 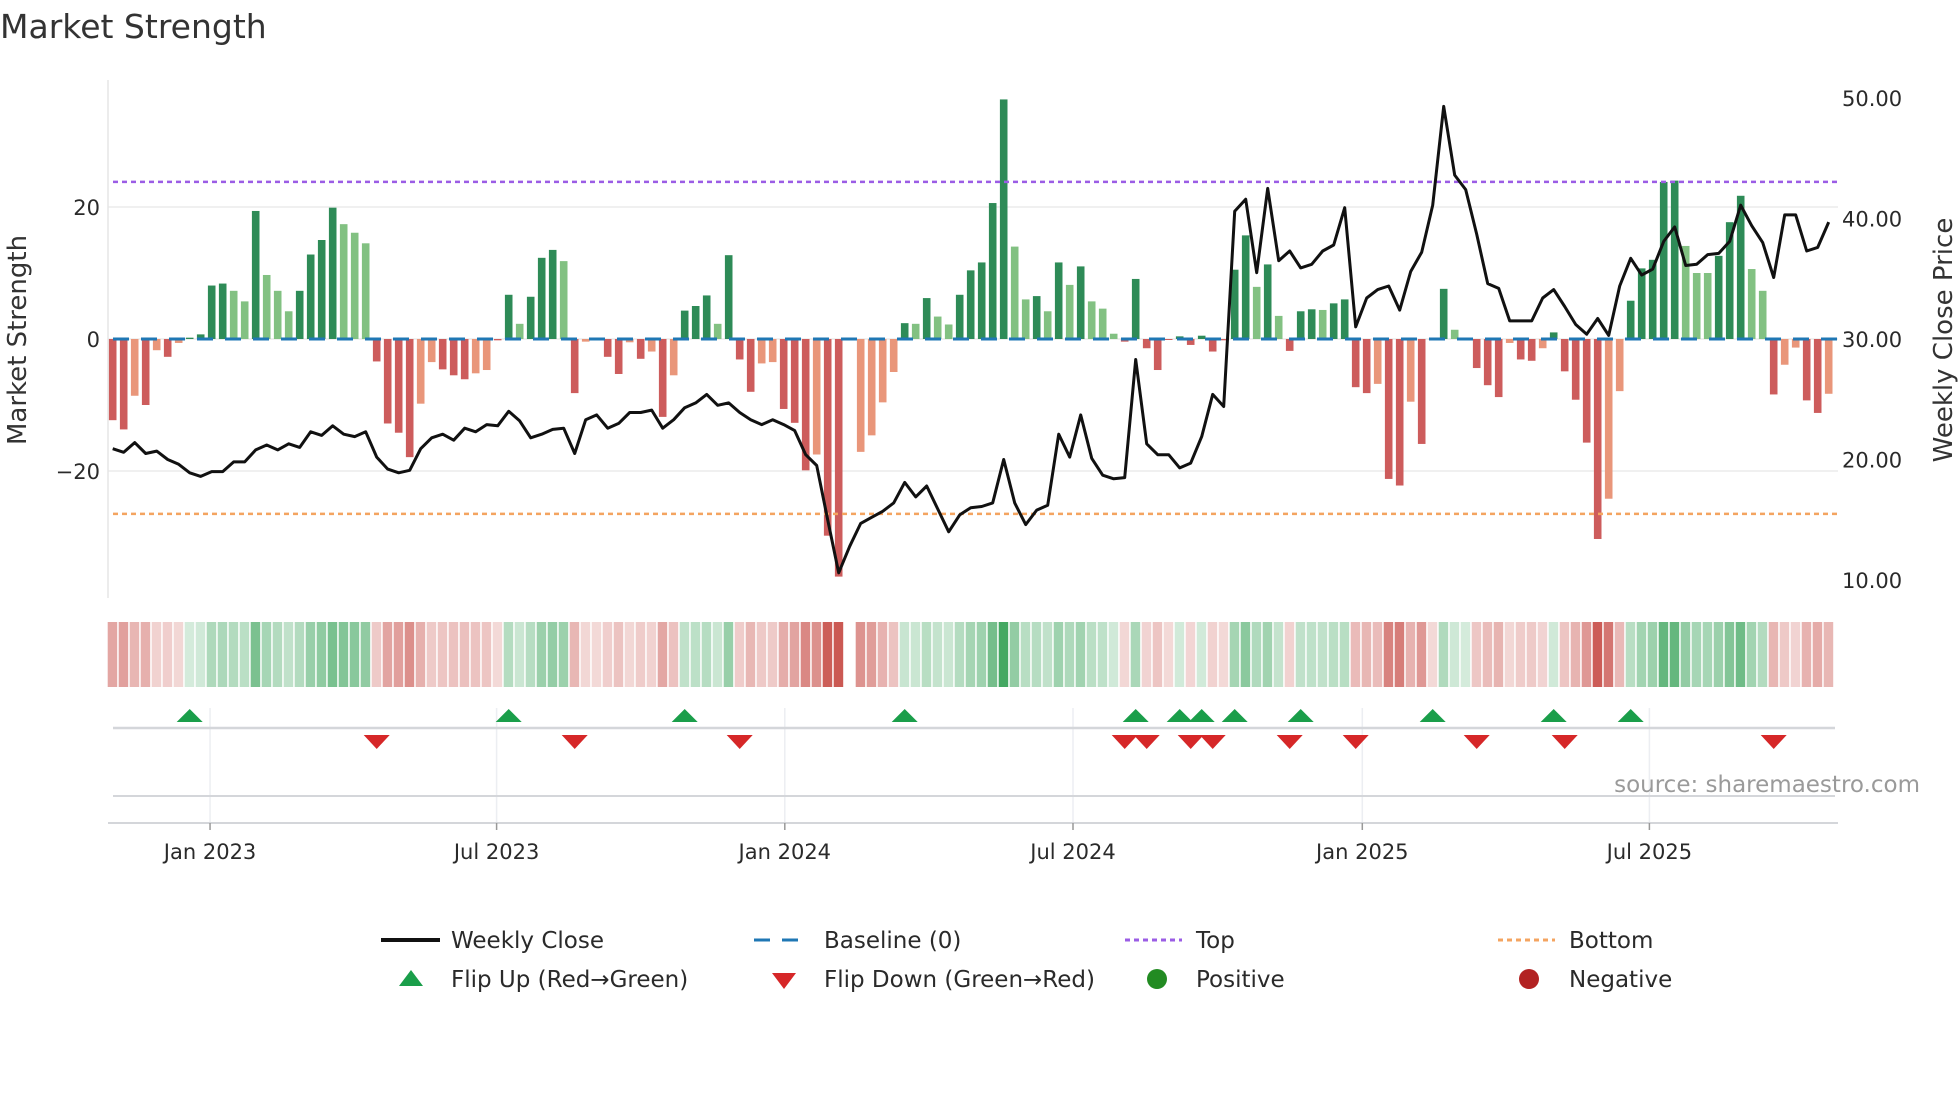 I want to click on x-tick-label: Jul 2023, so click(x=495, y=852).